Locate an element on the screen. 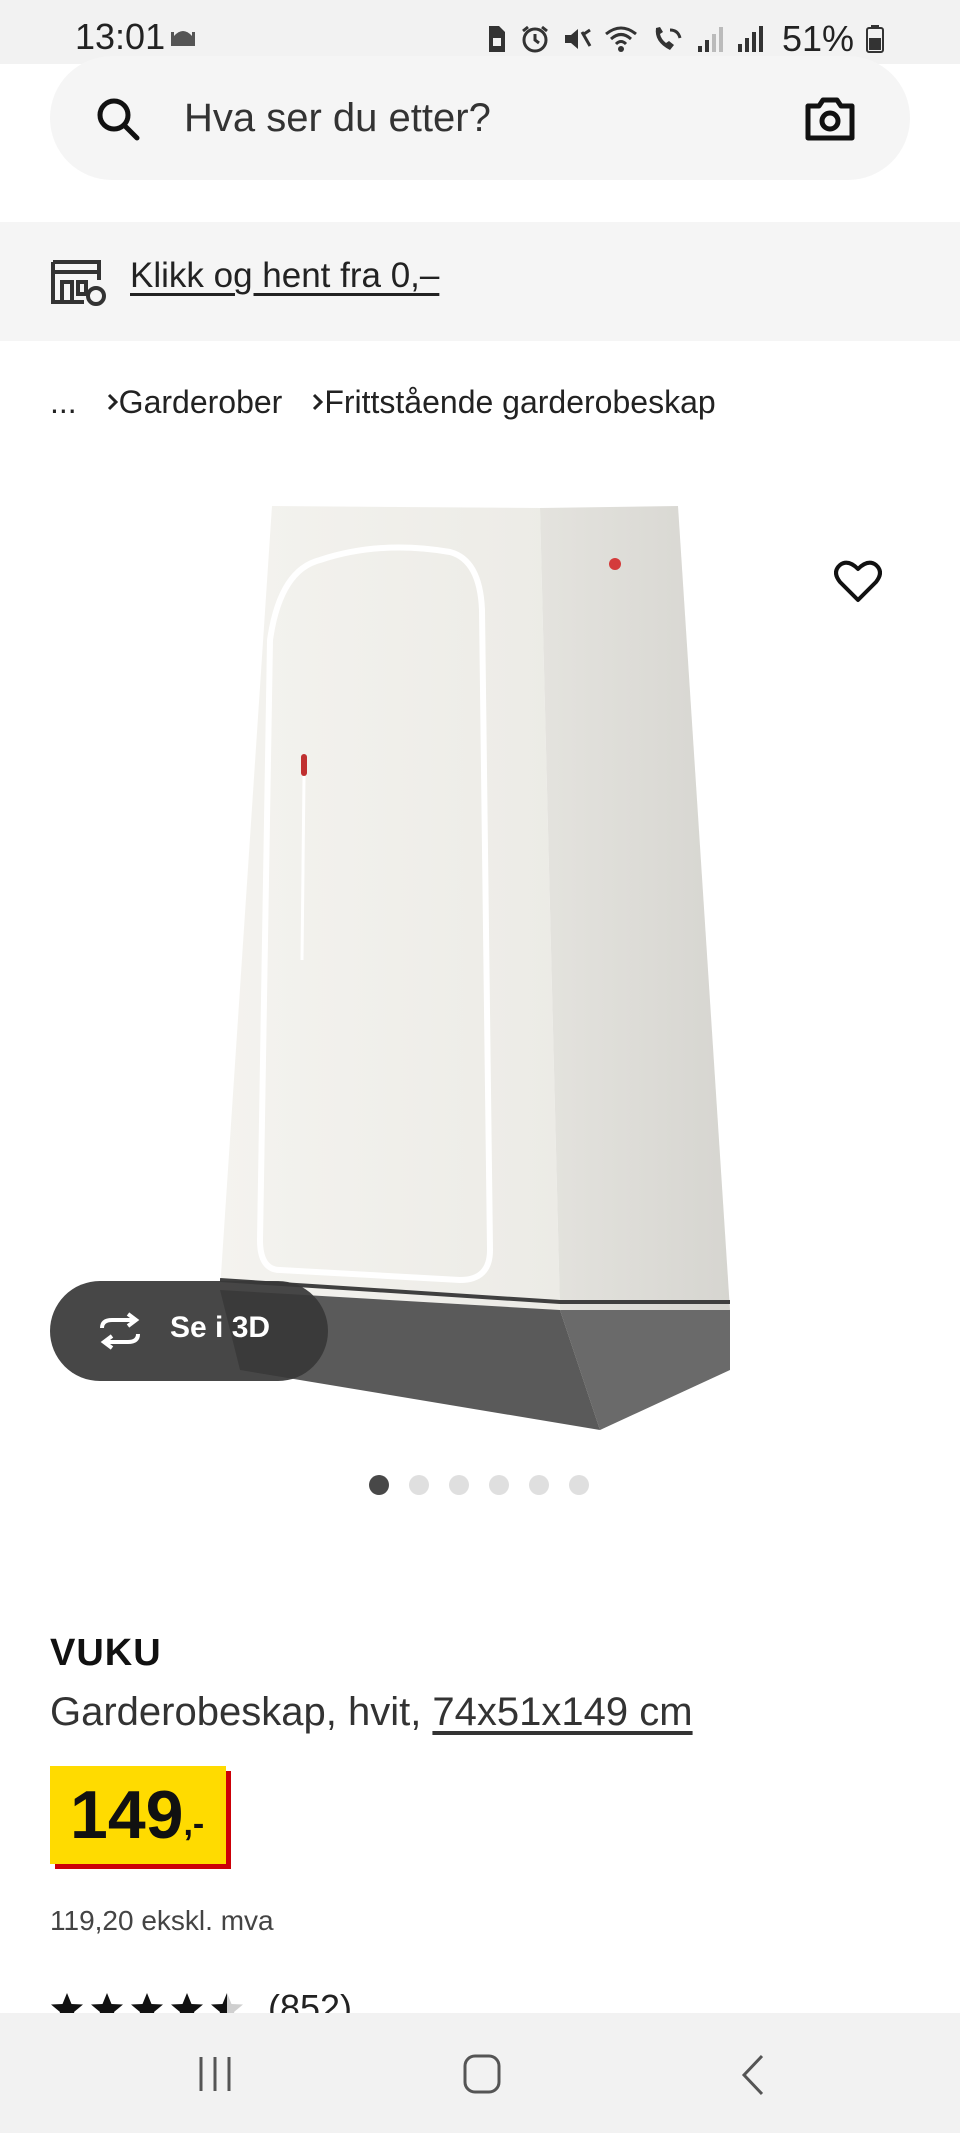  product-description-text: Garderobeskap, hvit, is located at coordinates (241, 1712).